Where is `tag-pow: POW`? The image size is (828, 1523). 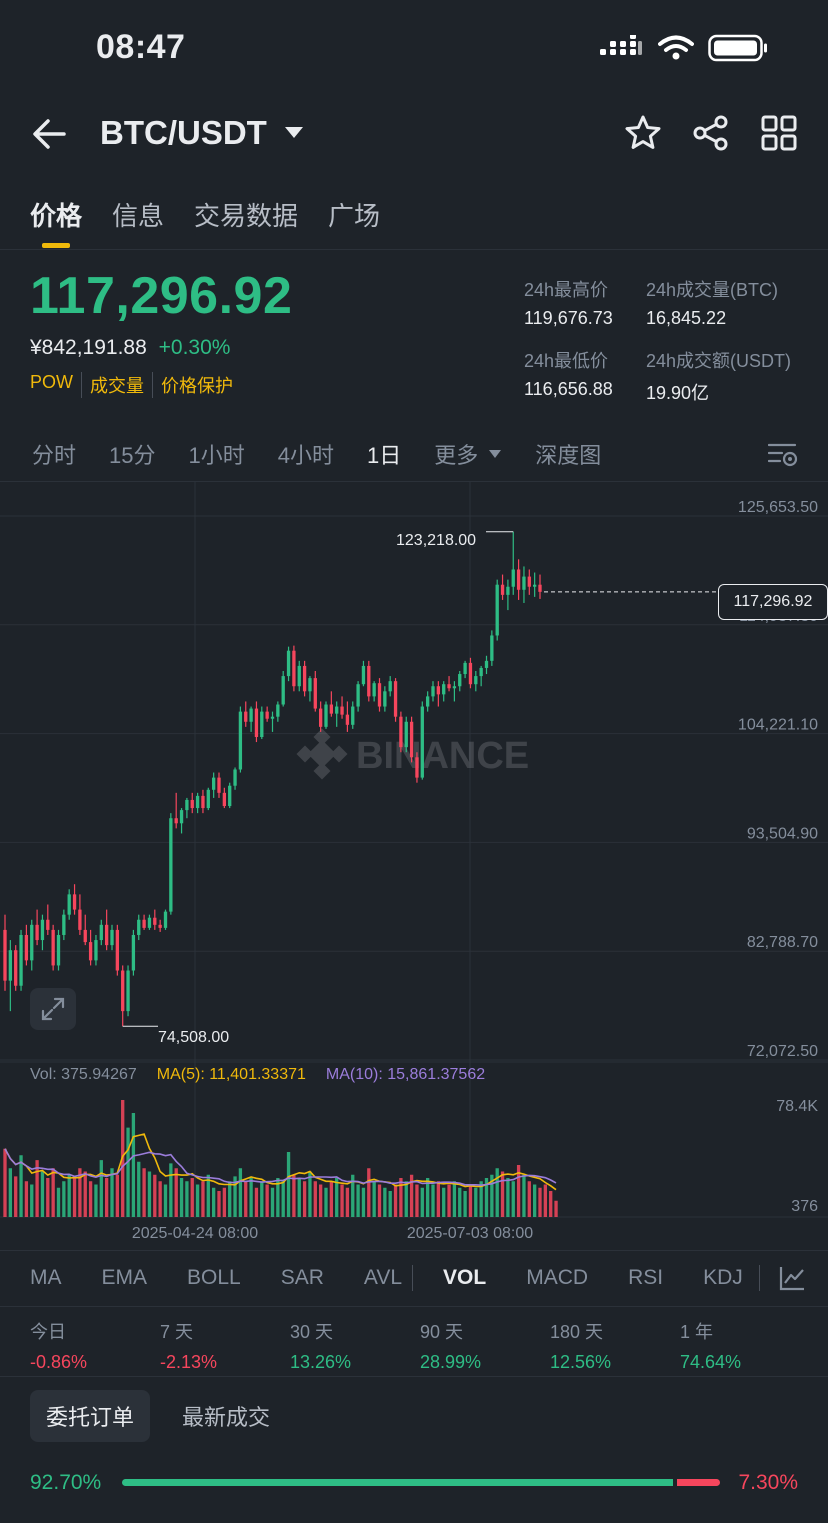 tag-pow: POW is located at coordinates (55, 385).